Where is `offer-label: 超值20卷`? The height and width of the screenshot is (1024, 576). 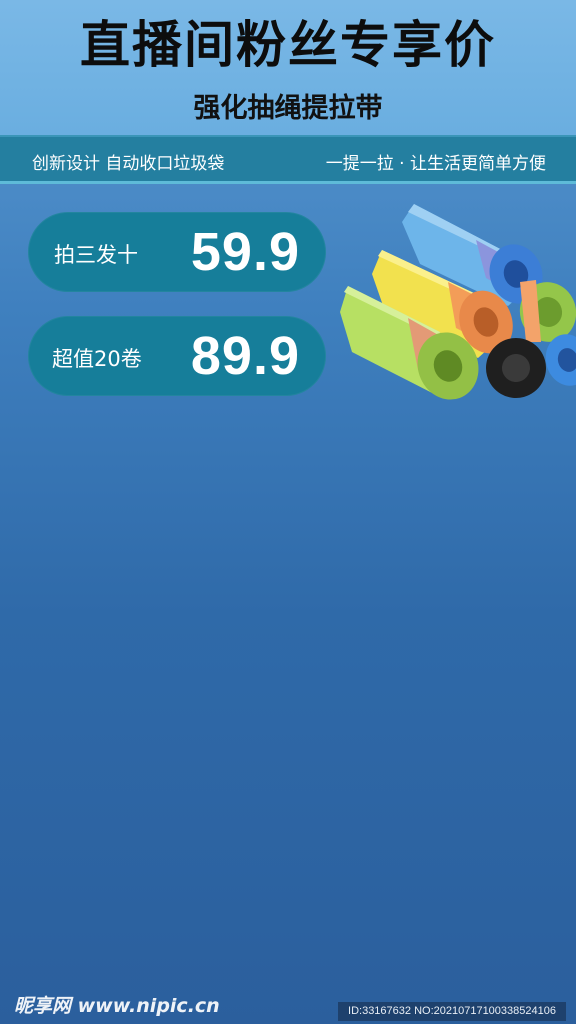 offer-label: 超值20卷 is located at coordinates (97, 359).